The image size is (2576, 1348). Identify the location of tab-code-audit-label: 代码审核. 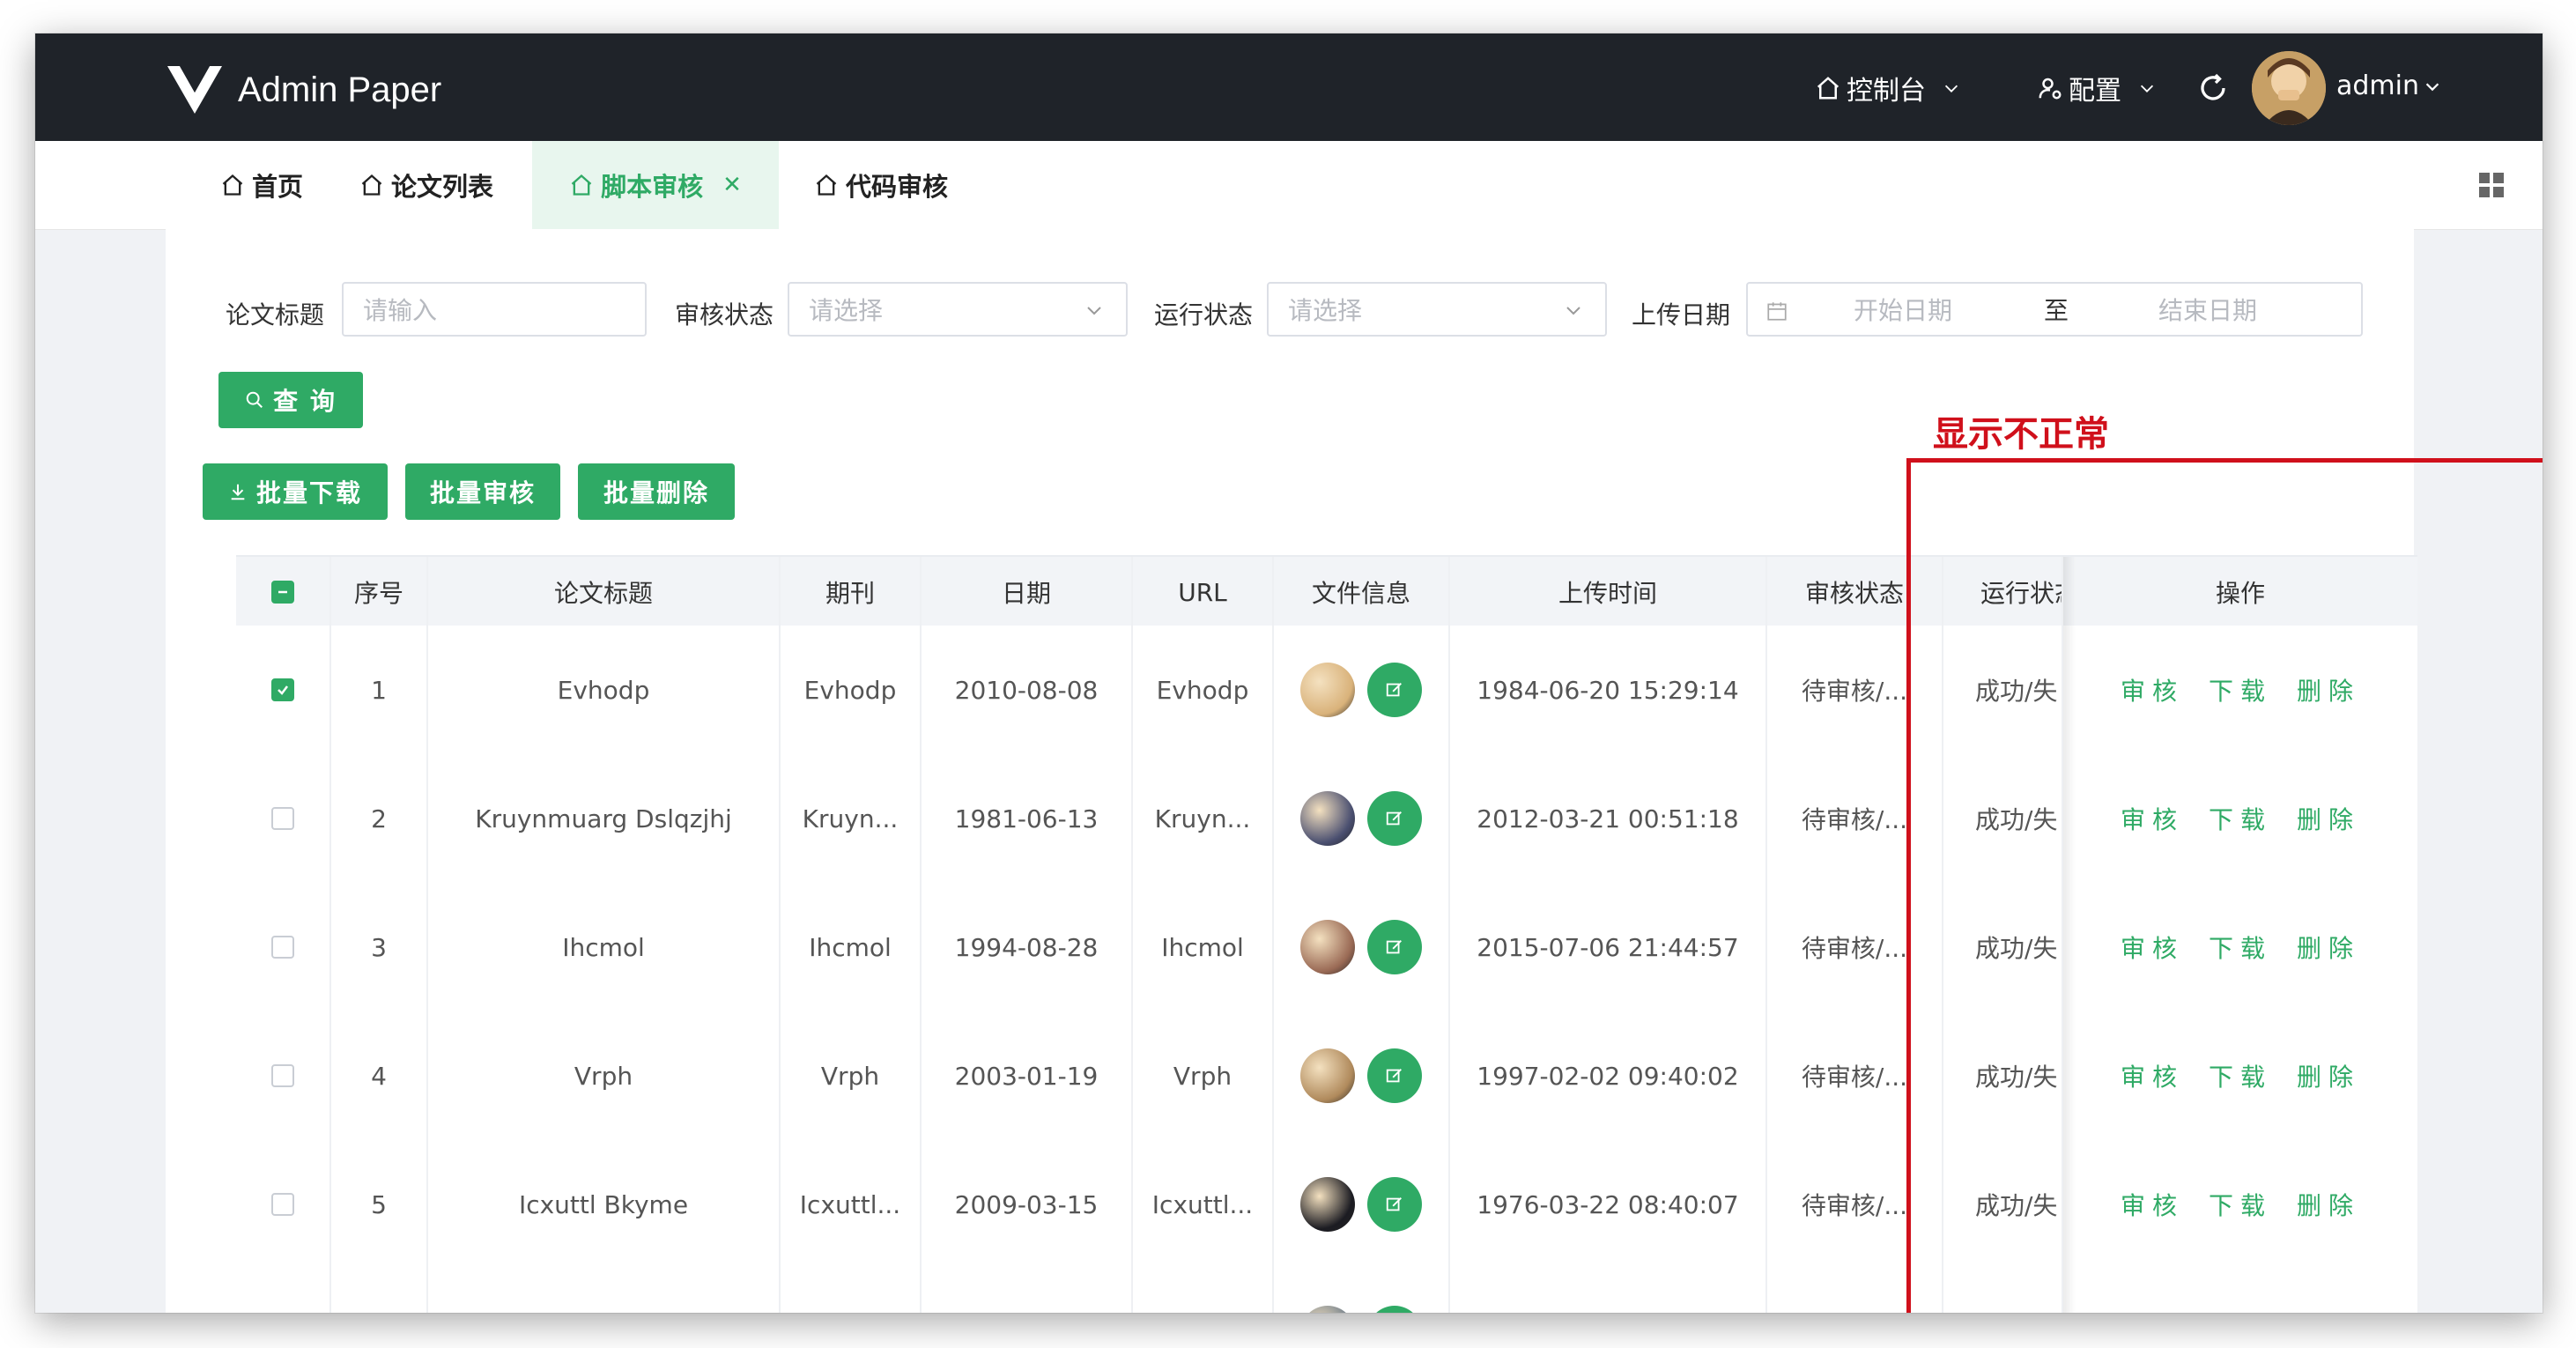
(898, 187).